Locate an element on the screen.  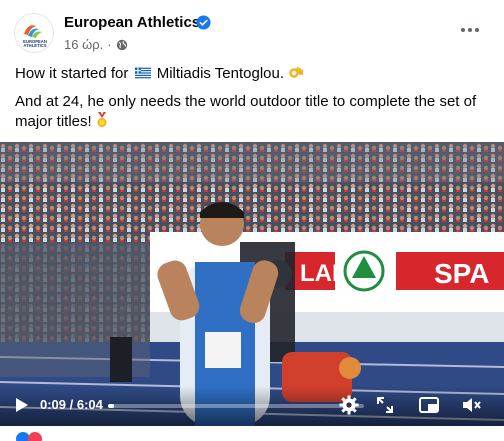
medal-emoji-icon is located at coordinates (102, 119).